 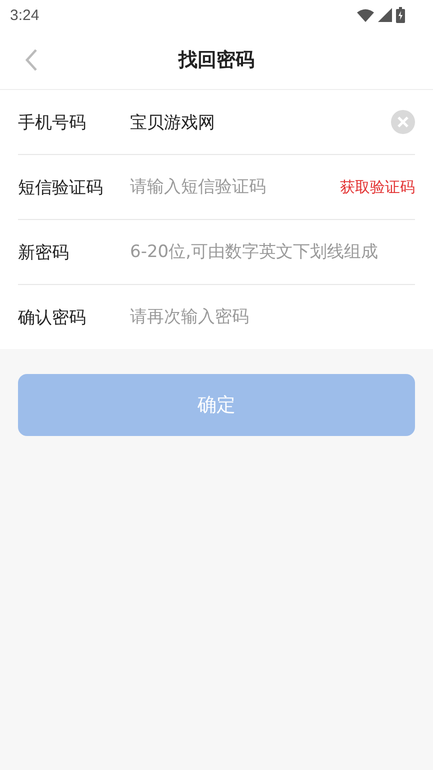 What do you see at coordinates (400, 15) in the screenshot?
I see `battery-icon` at bounding box center [400, 15].